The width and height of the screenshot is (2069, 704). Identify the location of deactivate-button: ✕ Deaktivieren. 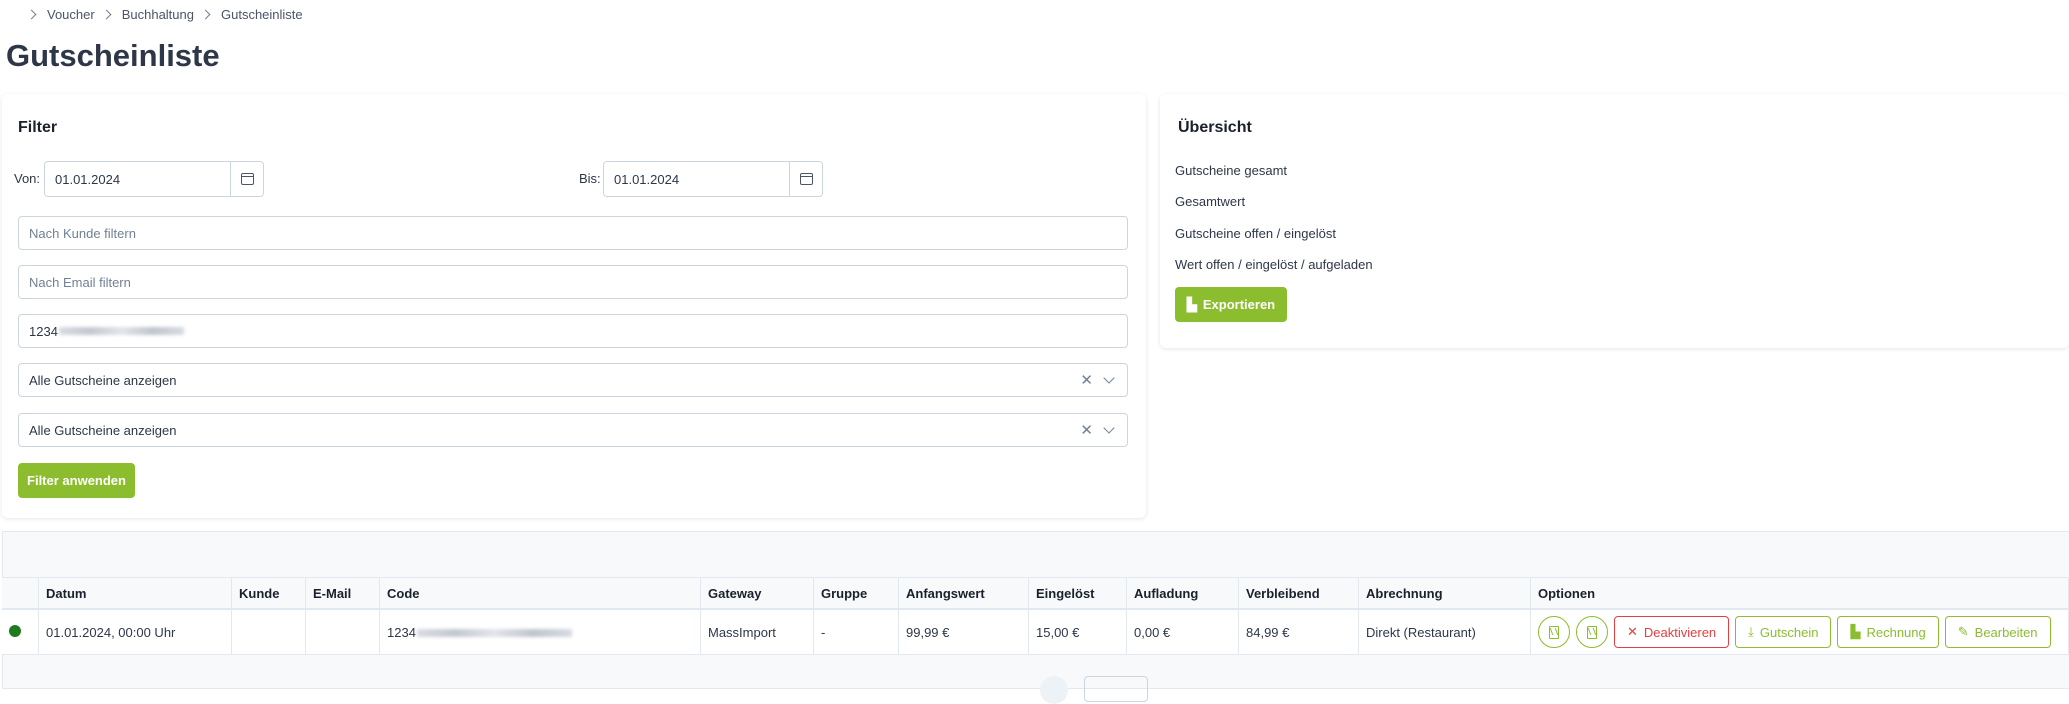
(1672, 632).